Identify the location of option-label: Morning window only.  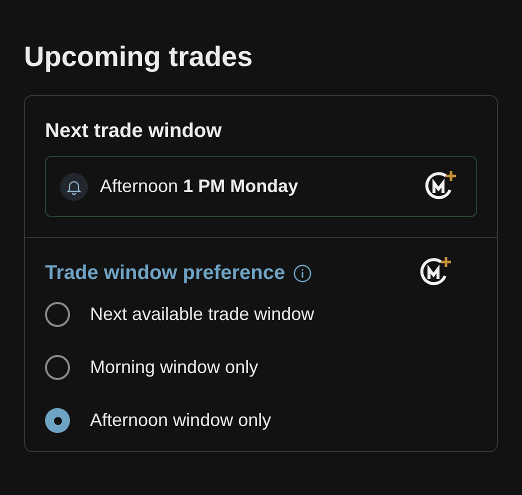
(174, 367).